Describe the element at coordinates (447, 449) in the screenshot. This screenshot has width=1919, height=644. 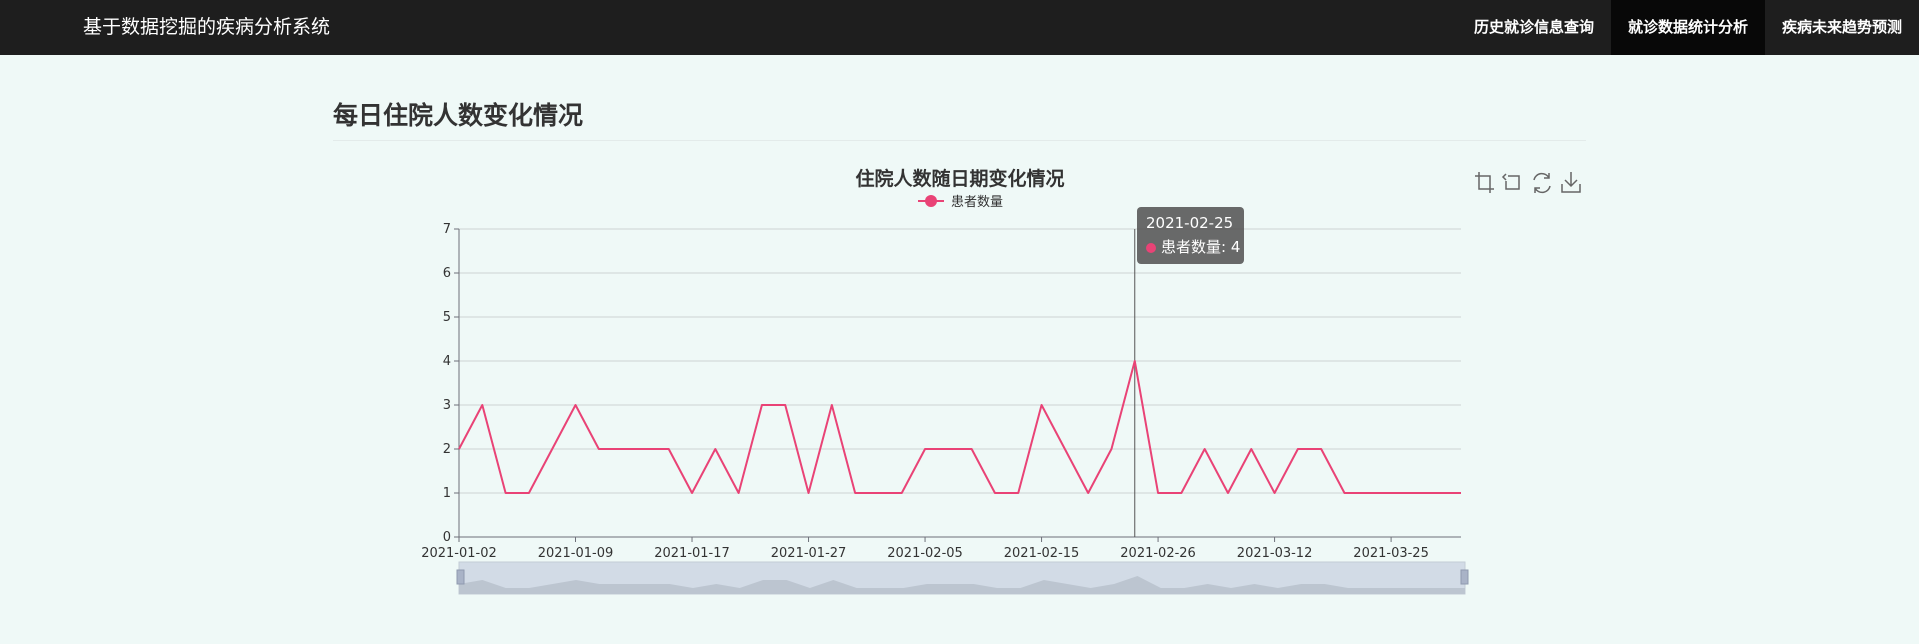
I see `y-tick-label: 2` at that location.